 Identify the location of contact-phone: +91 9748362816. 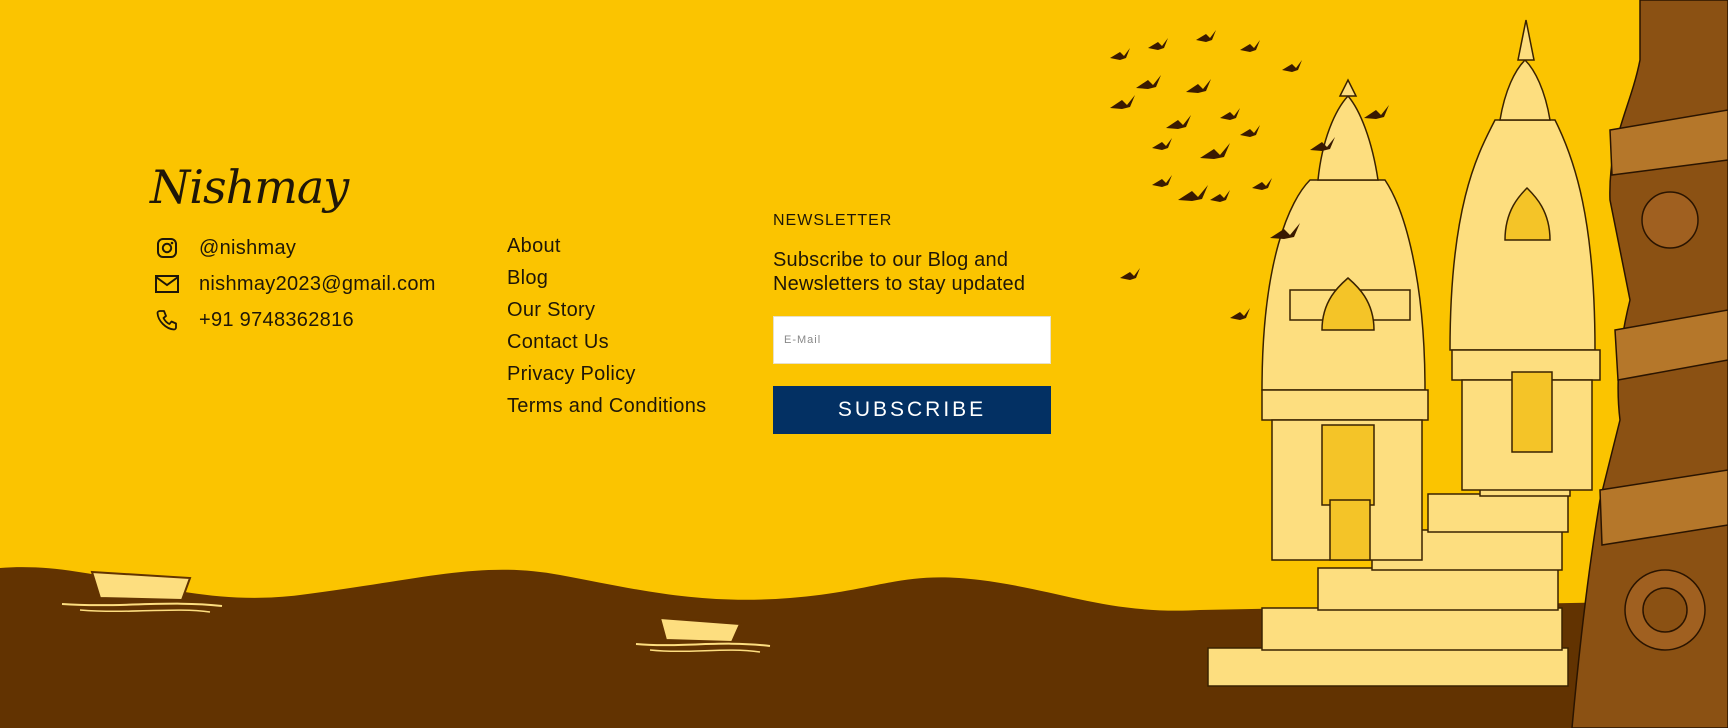
(295, 320).